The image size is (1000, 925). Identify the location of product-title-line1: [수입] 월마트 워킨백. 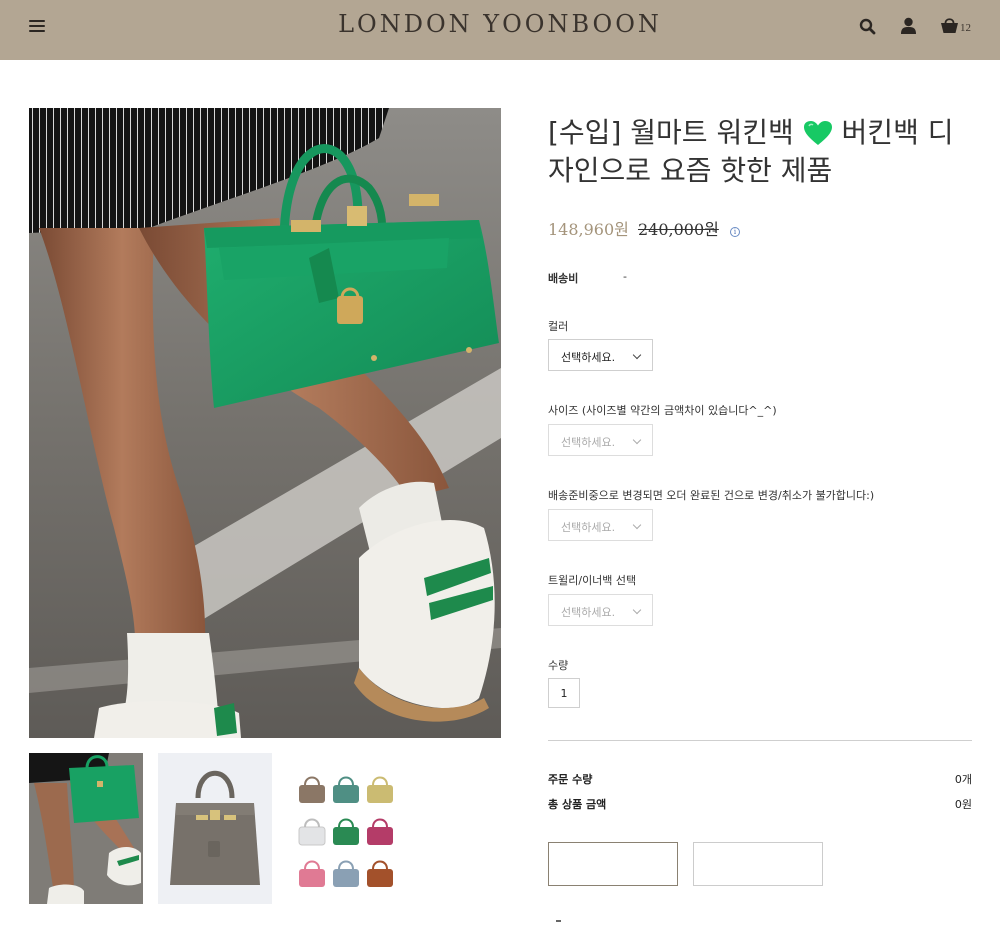
(671, 132).